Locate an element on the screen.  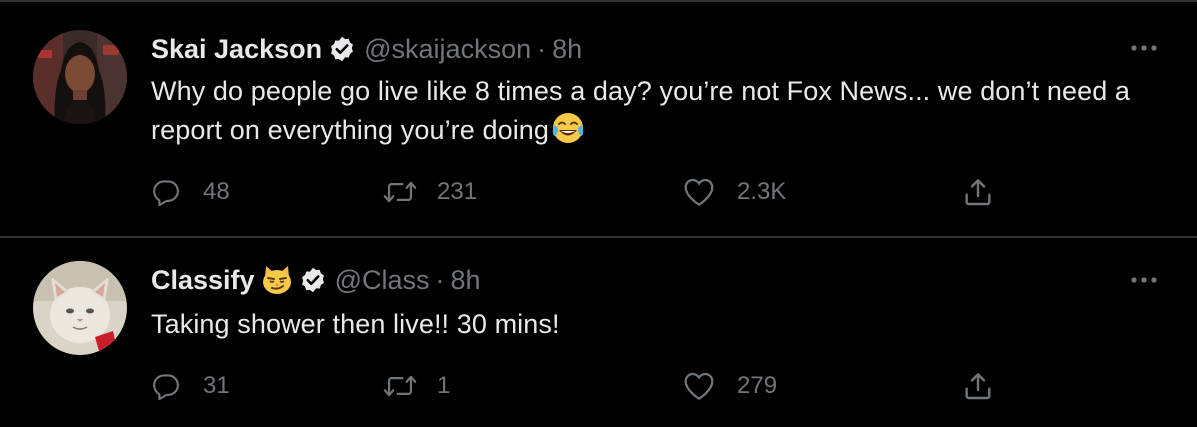
user-handle: @Class is located at coordinates (382, 280).